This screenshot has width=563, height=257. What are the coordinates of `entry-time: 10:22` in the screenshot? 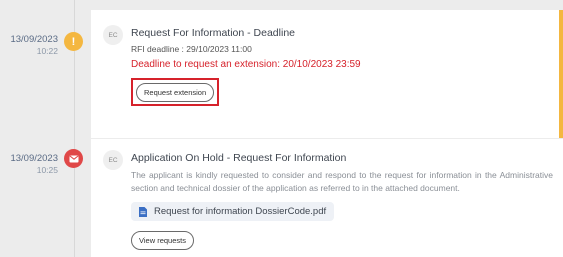 It's located at (47, 51).